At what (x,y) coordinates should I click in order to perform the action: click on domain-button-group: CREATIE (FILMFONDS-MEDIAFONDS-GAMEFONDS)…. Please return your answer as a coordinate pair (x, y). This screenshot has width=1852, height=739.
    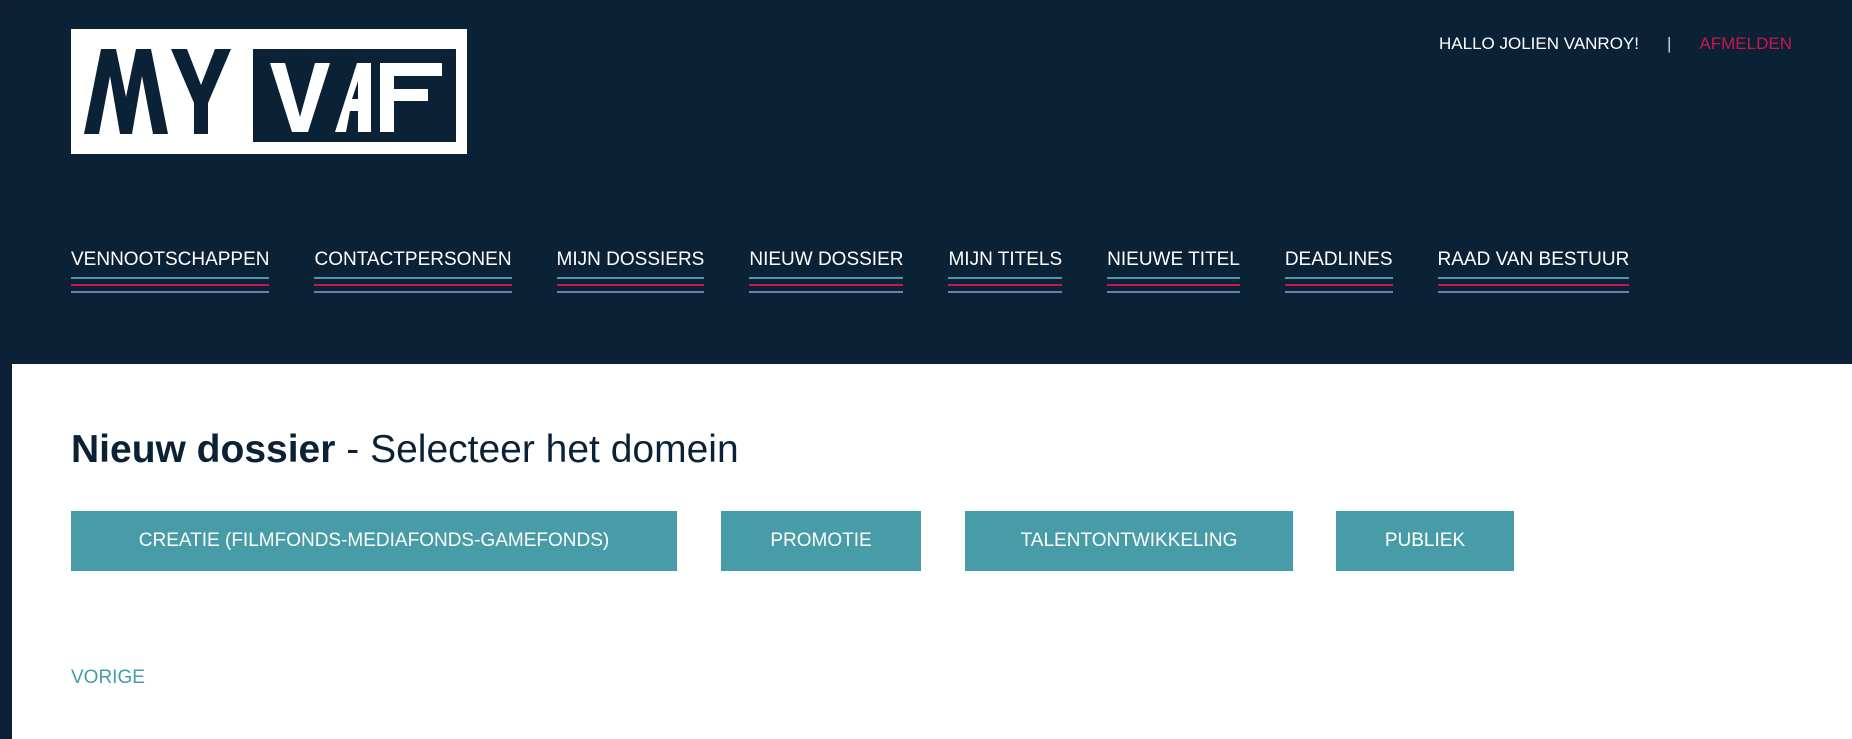
    Looking at the image, I should click on (792, 541).